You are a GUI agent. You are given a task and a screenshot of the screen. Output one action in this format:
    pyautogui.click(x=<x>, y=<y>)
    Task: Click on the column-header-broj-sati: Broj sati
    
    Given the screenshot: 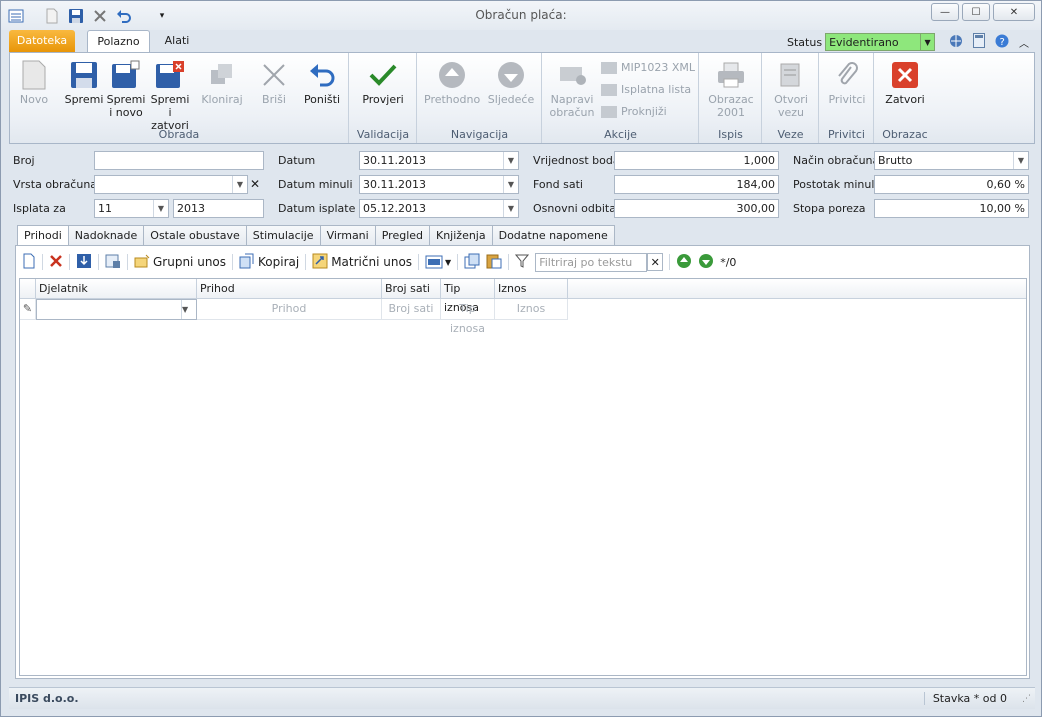 What is the action you would take?
    pyautogui.click(x=411, y=289)
    